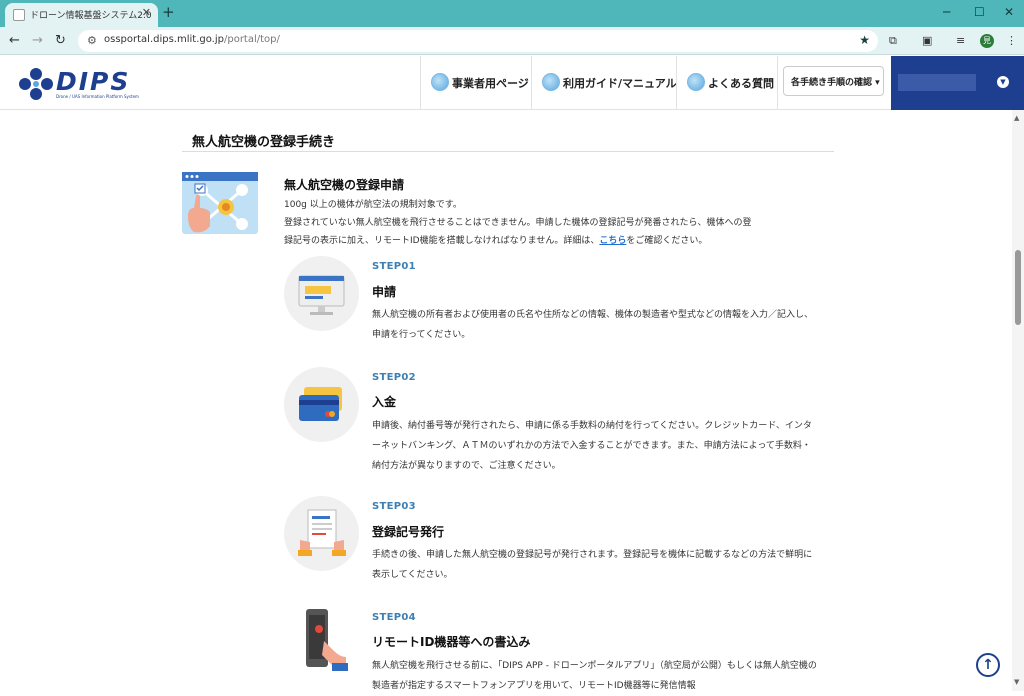 The width and height of the screenshot is (1024, 696). I want to click on nav-faq: よくある質問, so click(726, 83).